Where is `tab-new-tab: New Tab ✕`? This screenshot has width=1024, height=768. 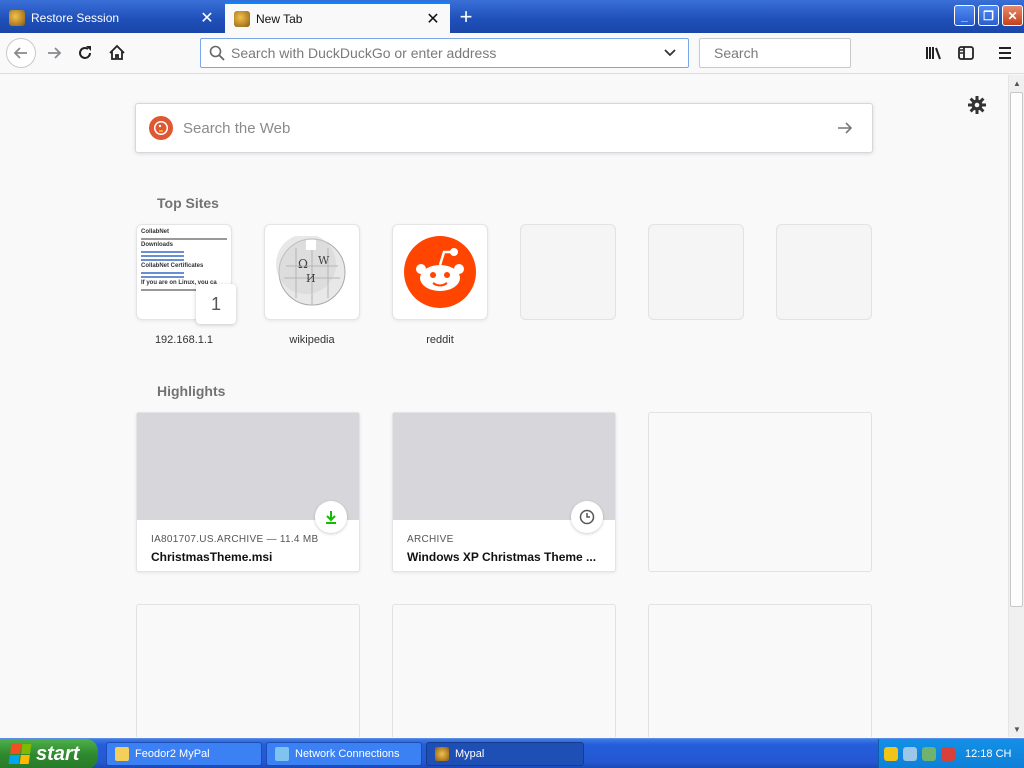
tab-new-tab: New Tab ✕ is located at coordinates (337, 17).